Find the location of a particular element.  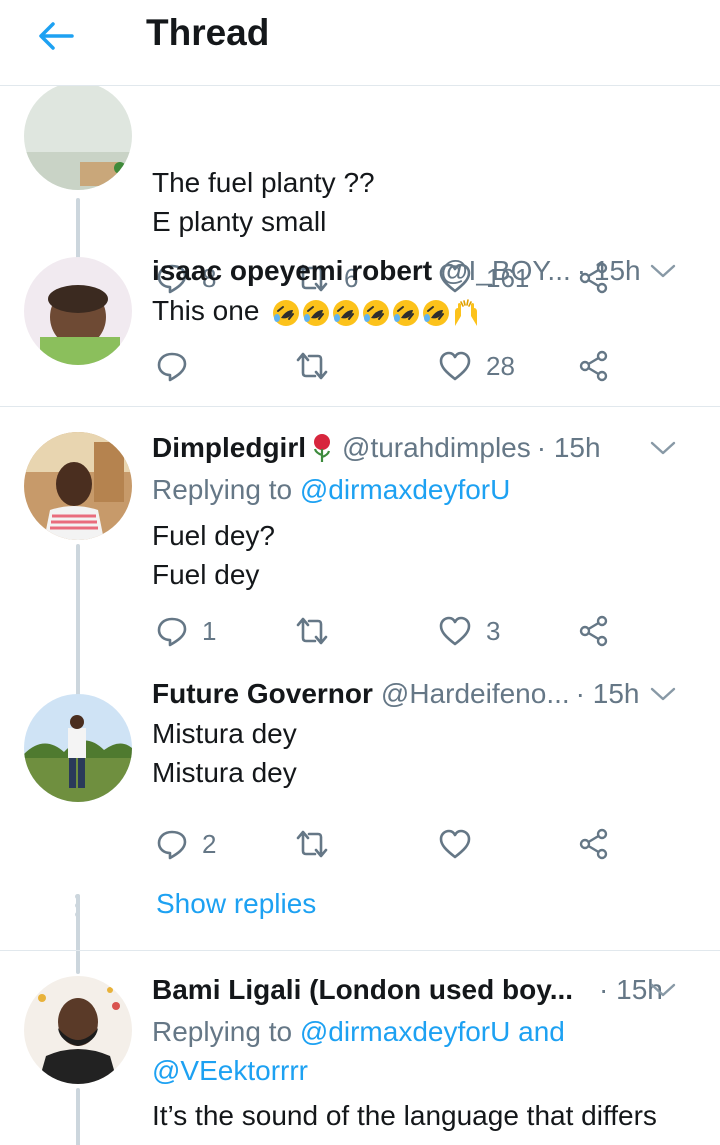

tweet-header: isaac opeyemi robert @I_BOY... · 15h is located at coordinates (426, 271).